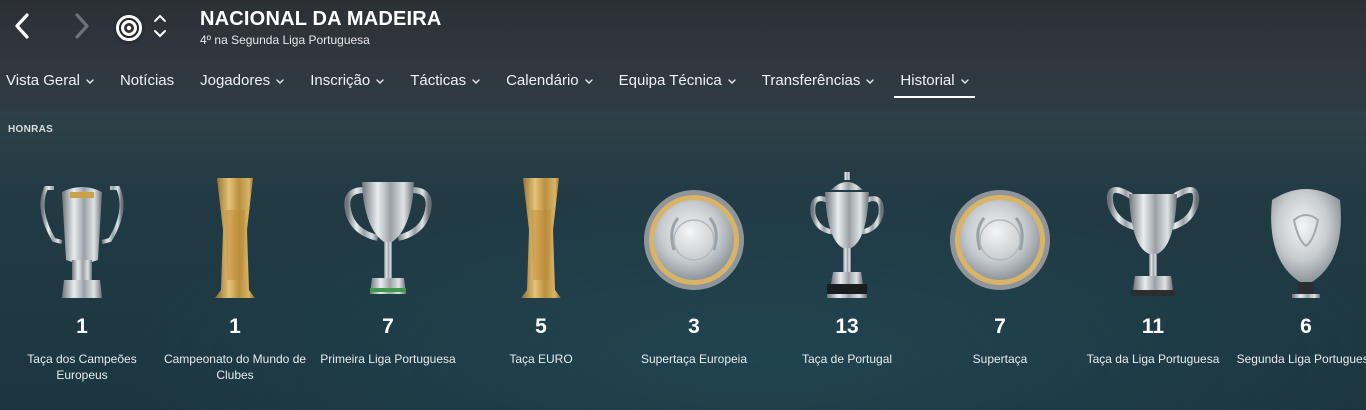 The image size is (1366, 410). Describe the element at coordinates (1000, 359) in the screenshot. I see `honour-name: Supertaça` at that location.